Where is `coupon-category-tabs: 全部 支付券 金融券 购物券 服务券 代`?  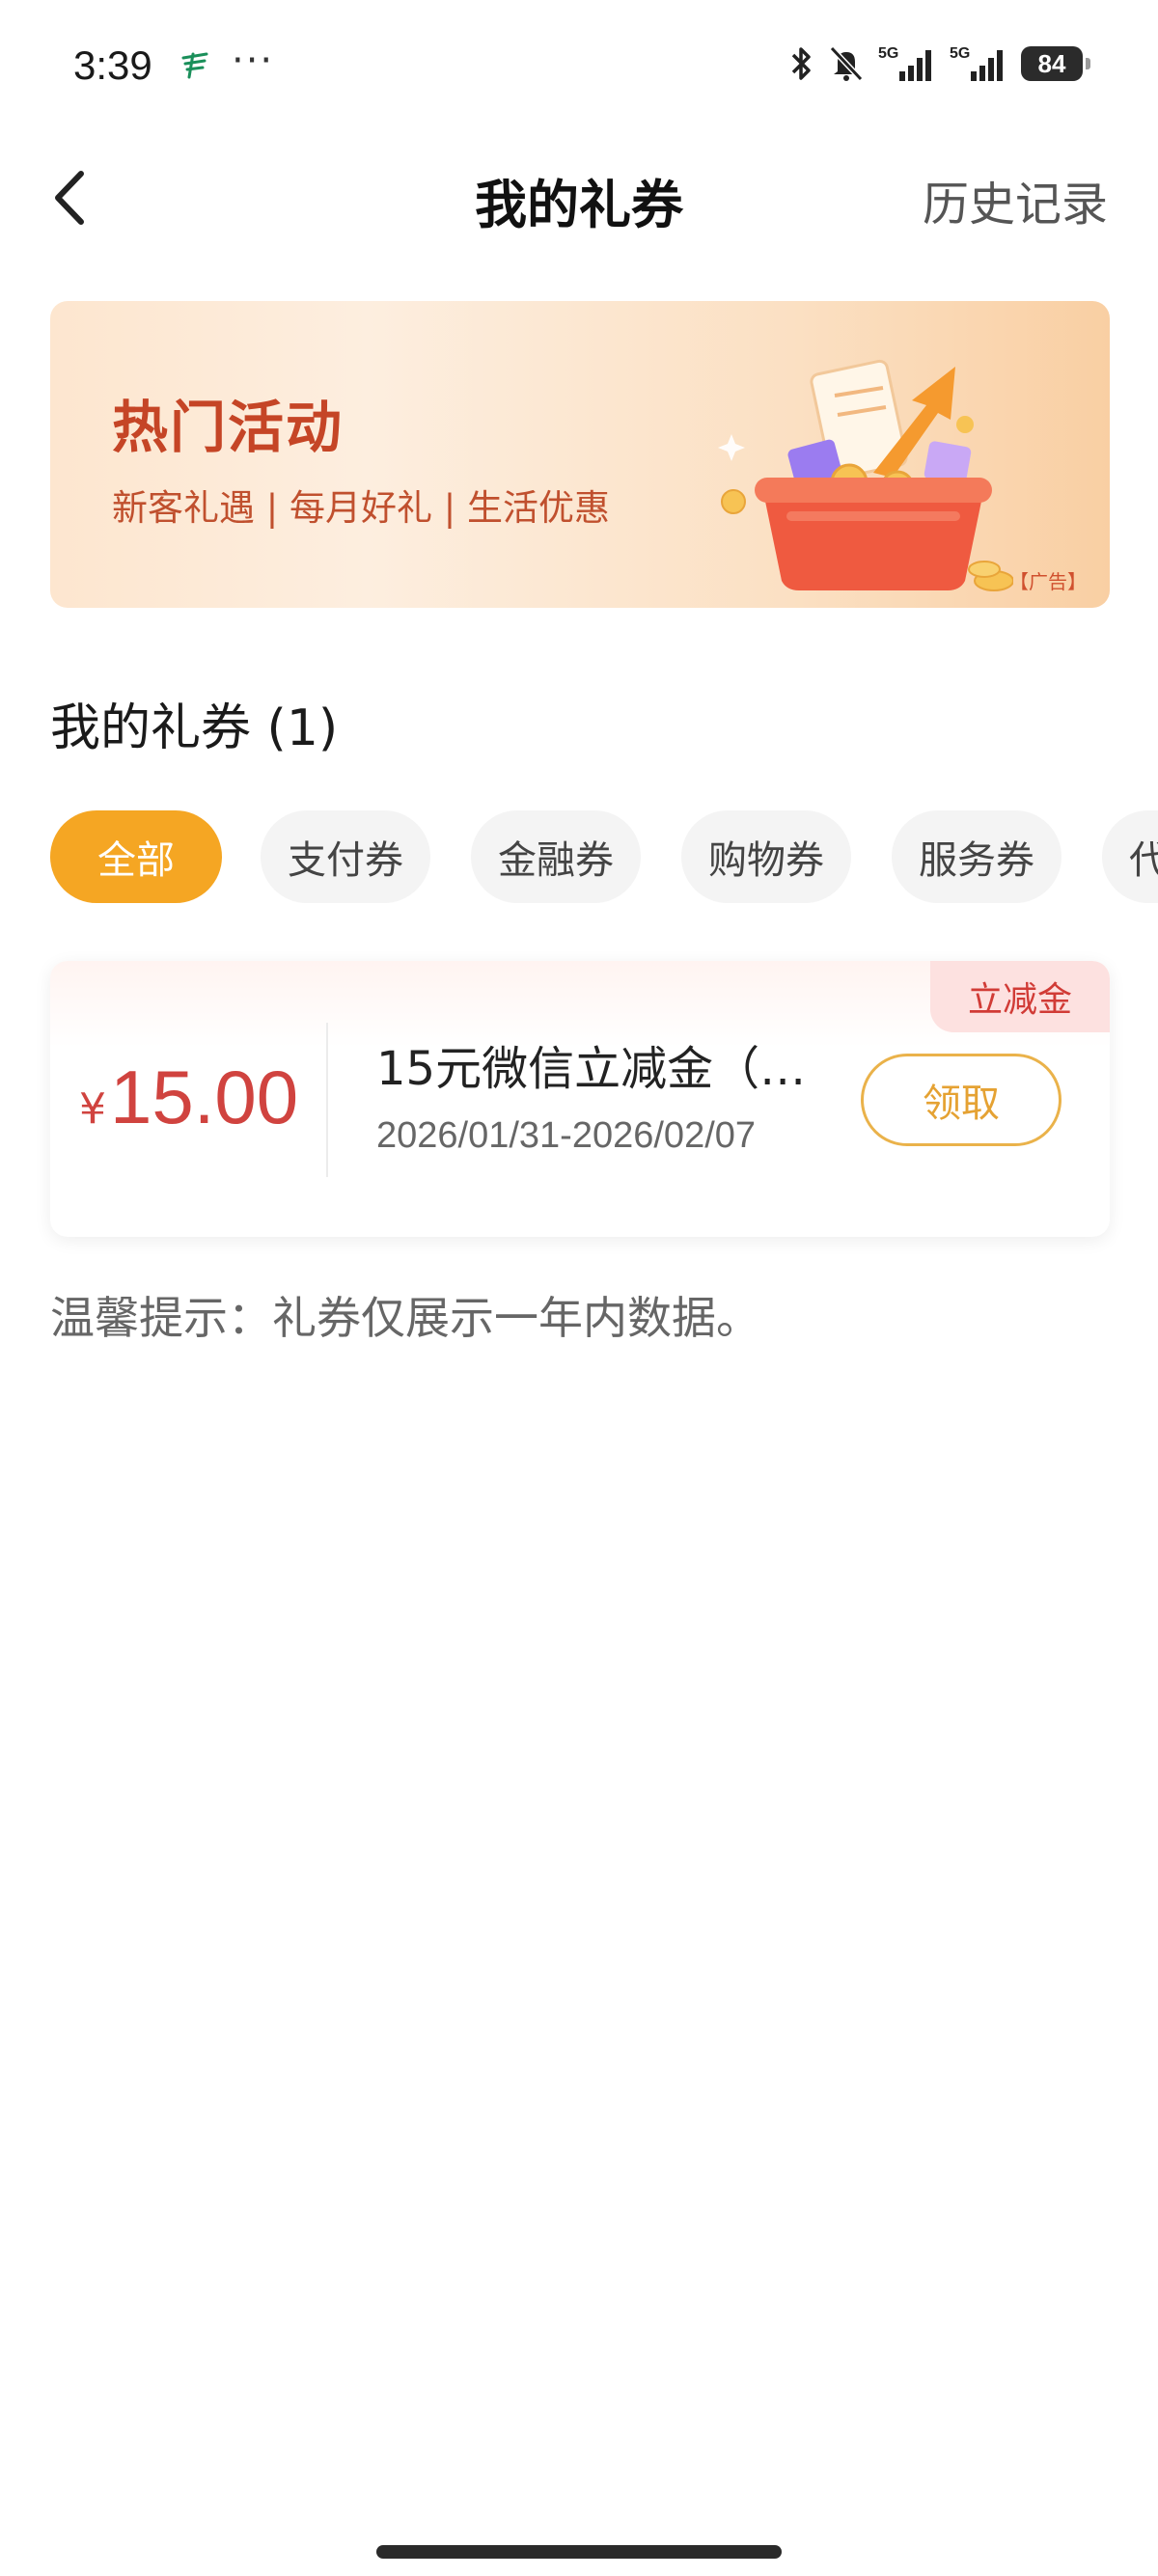
coupon-category-tabs: 全部 支付券 金融券 购物券 服务券 代 is located at coordinates (604, 857).